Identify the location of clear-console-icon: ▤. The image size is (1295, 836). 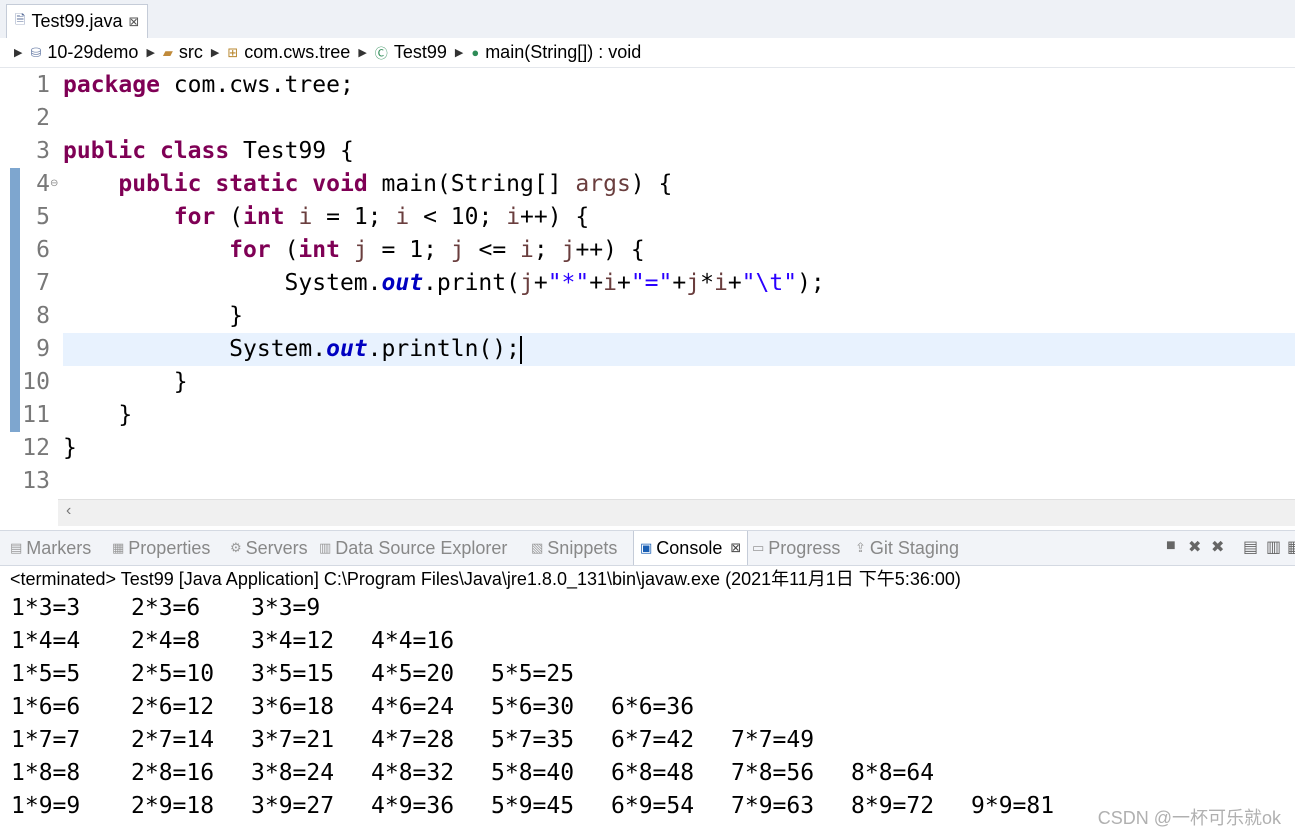
(1250, 547).